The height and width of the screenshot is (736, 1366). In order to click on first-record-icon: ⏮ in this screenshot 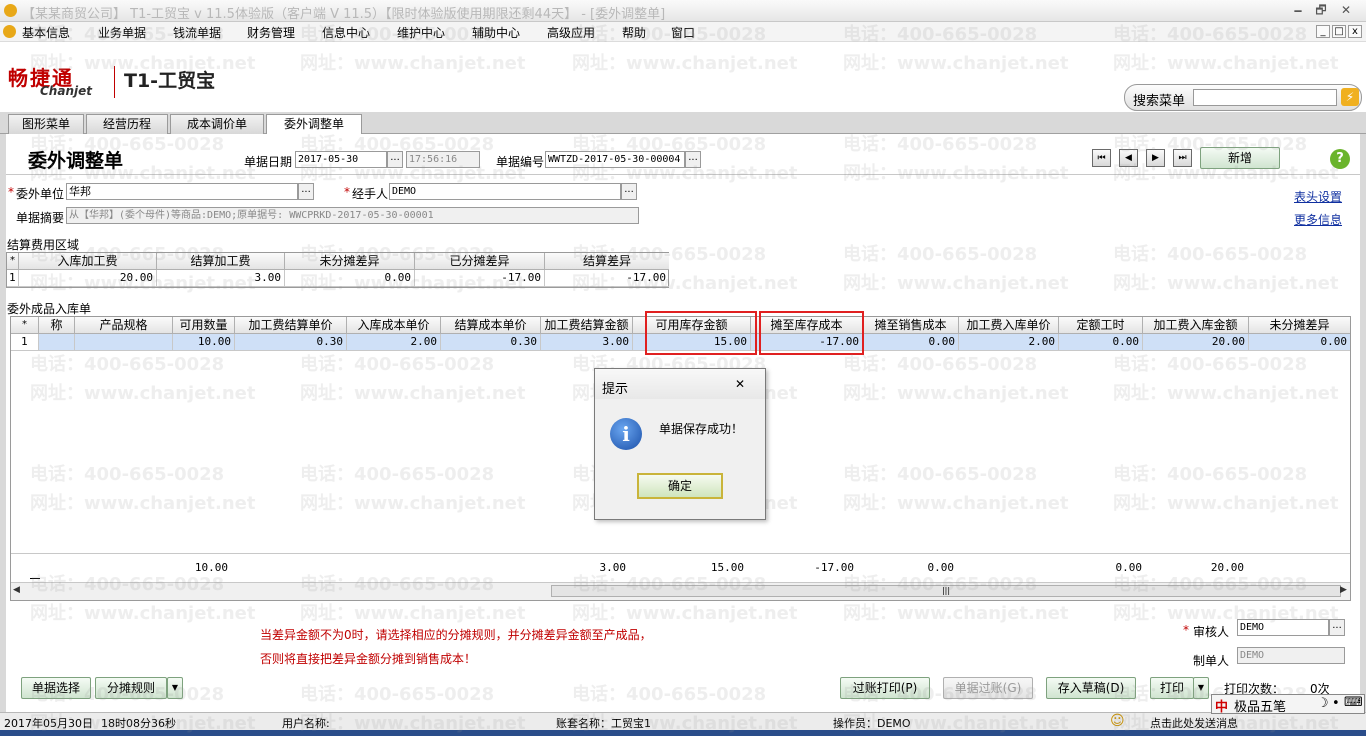, I will do `click(1101, 158)`.